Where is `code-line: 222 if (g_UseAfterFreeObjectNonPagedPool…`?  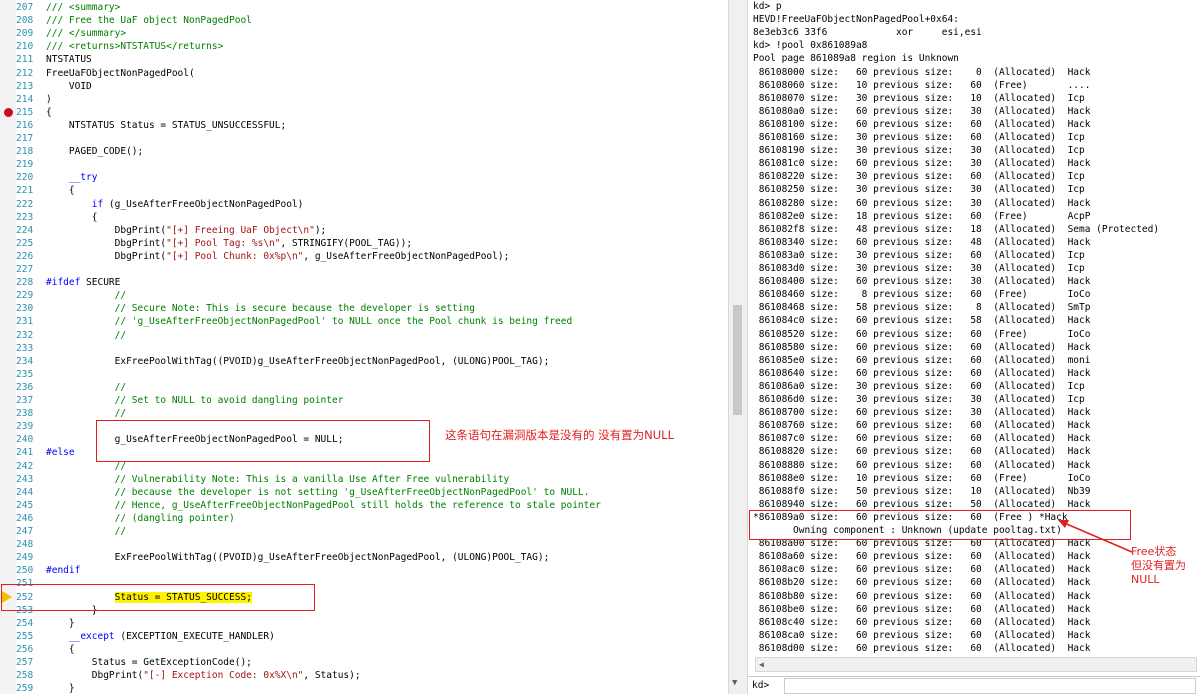
code-line: 222 if (g_UseAfterFreeObjectNonPagedPool… is located at coordinates (364, 204).